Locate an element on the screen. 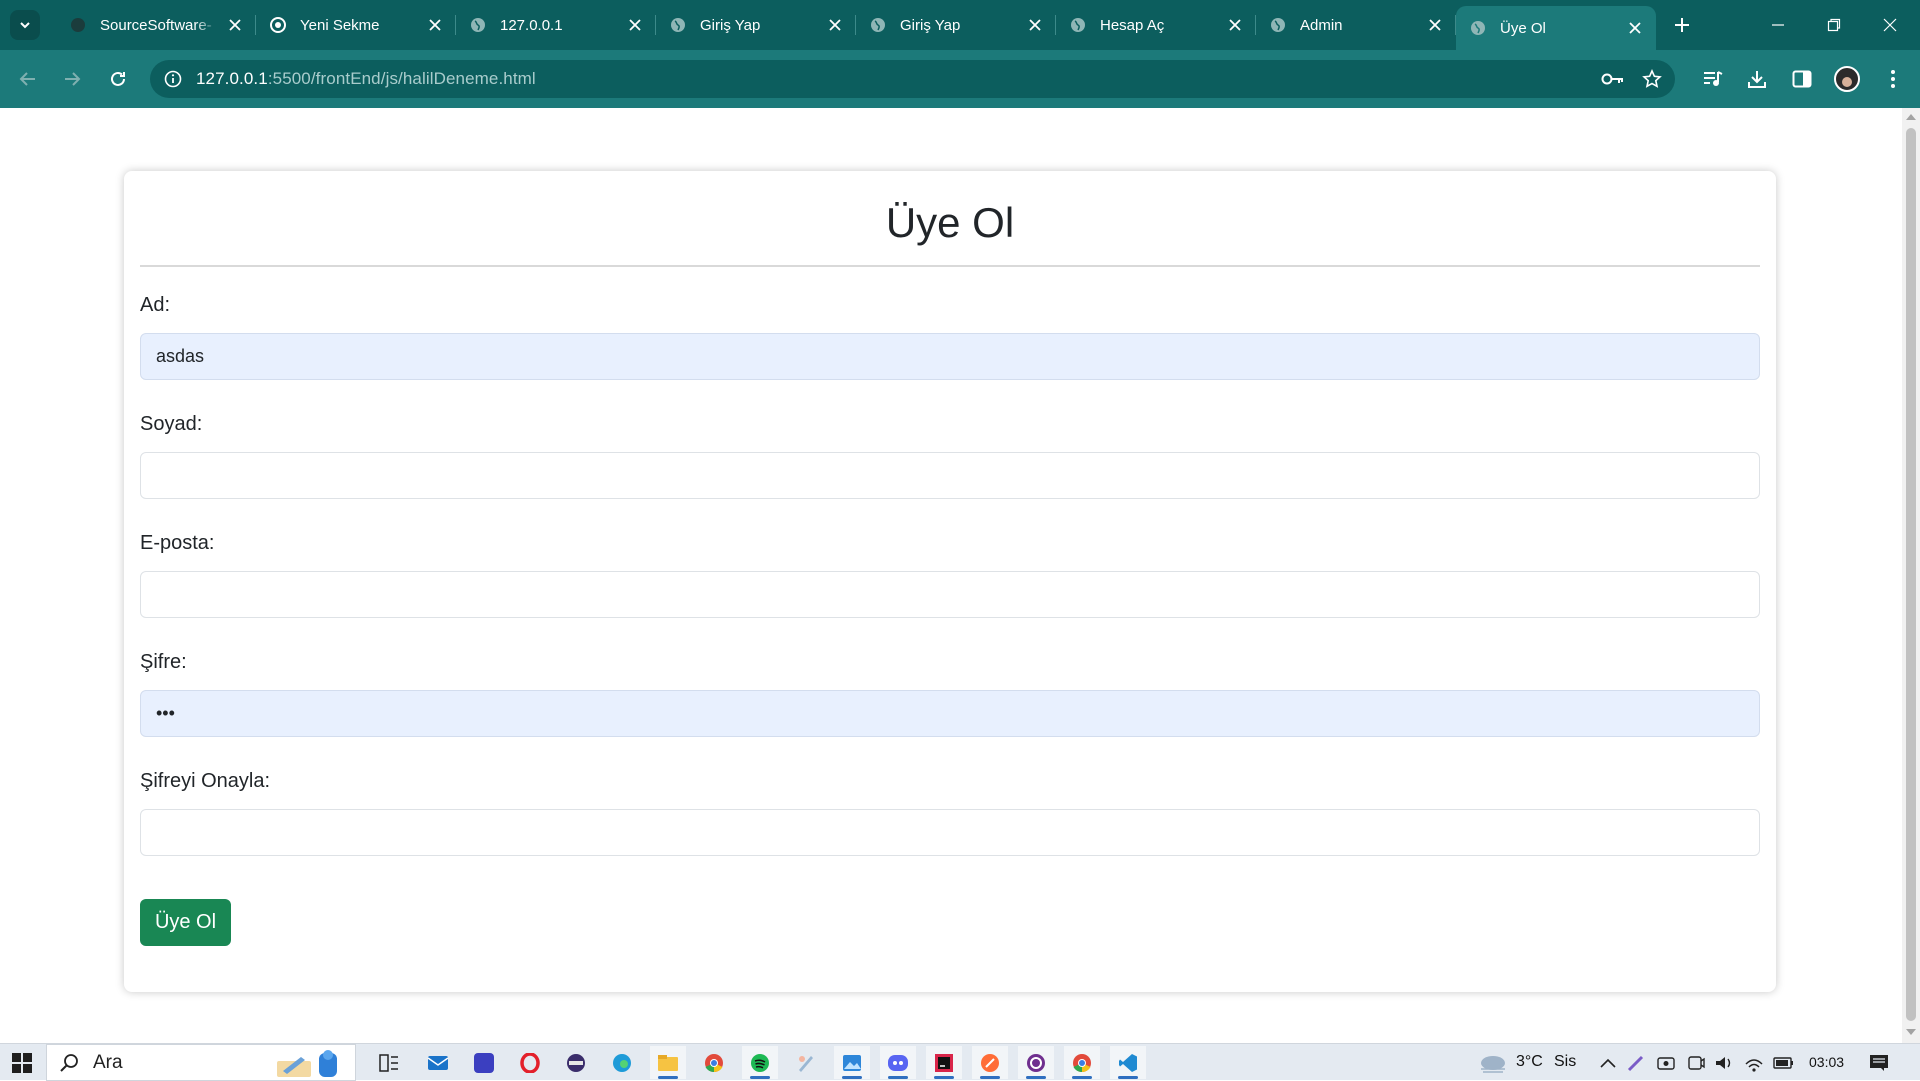 This screenshot has height=1081, width=1920. forward-button is located at coordinates (72, 79).